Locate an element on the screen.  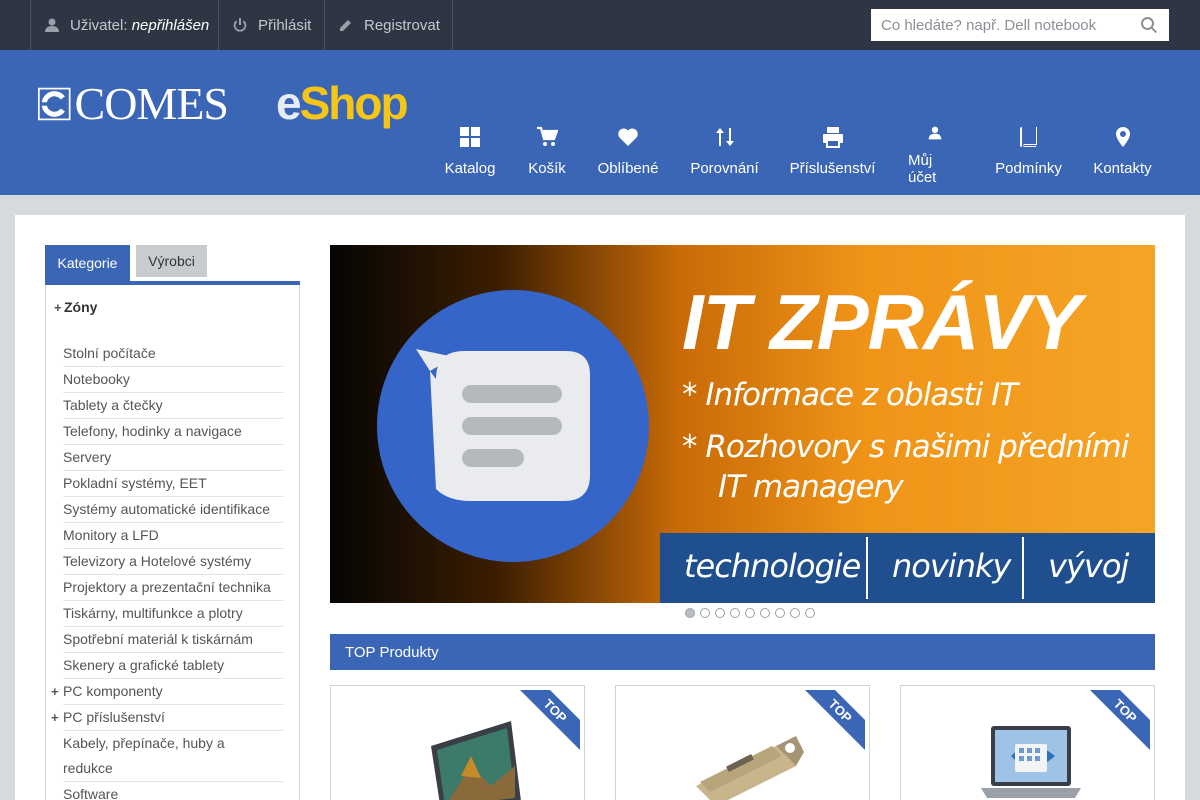
usb-flash-drive-image is located at coordinates (750, 768).